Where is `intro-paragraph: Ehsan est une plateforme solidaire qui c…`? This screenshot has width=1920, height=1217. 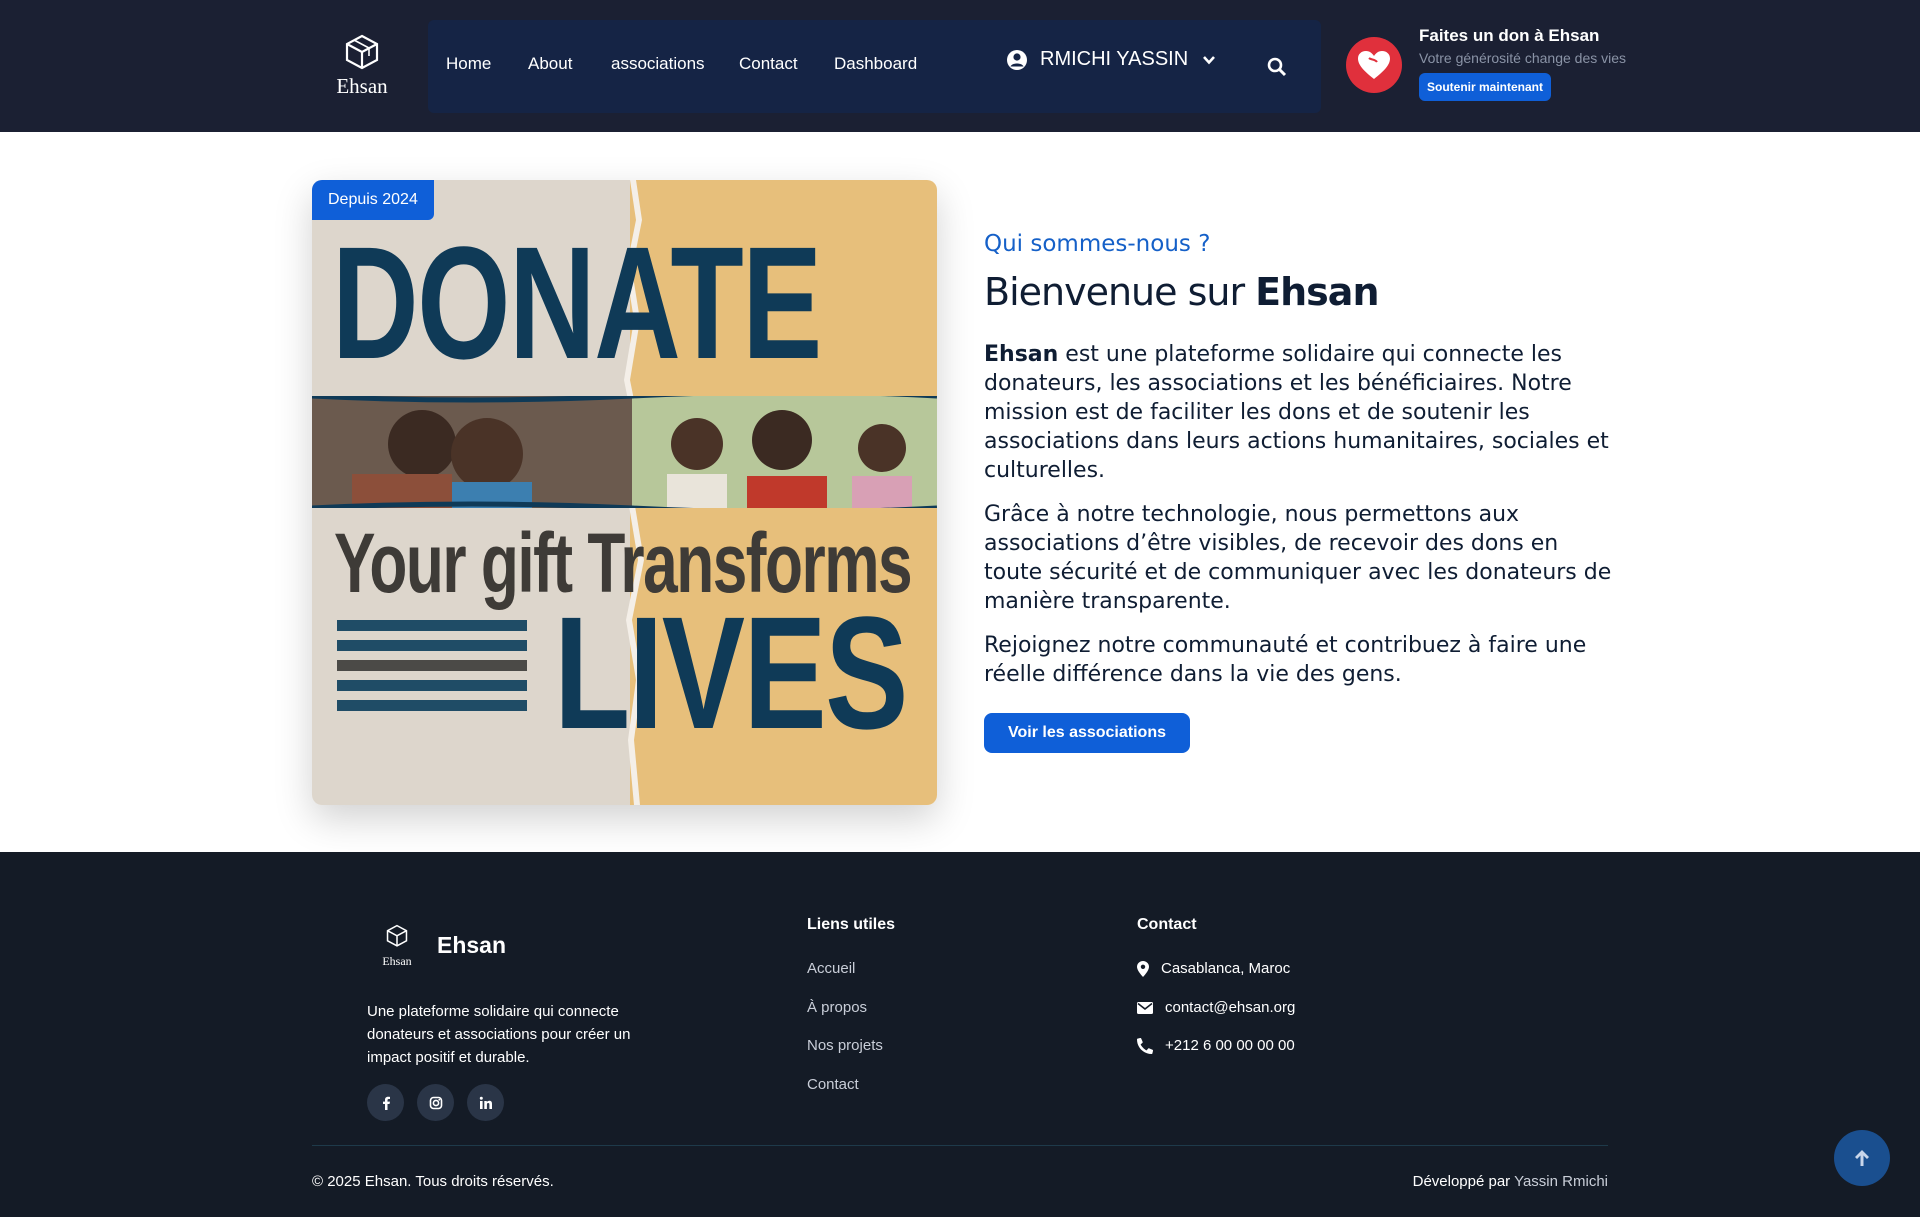 intro-paragraph: Ehsan est une plateforme solidaire qui c… is located at coordinates (1299, 412).